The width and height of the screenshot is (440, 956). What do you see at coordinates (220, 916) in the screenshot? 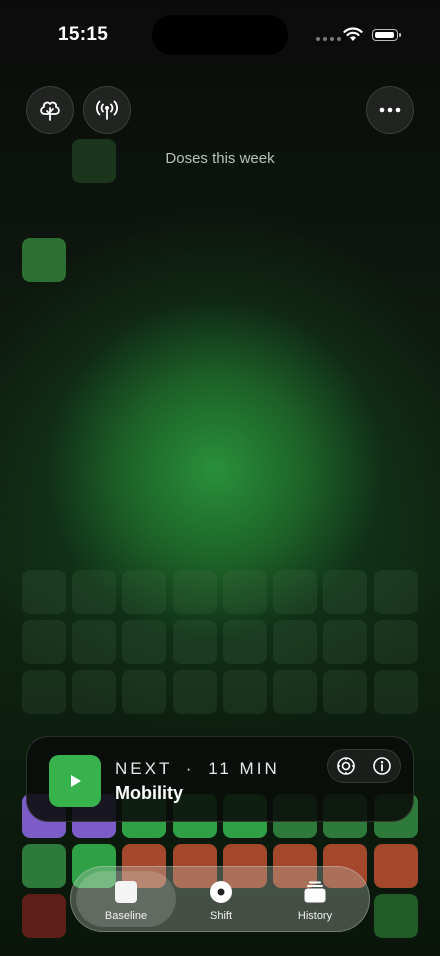
I see `tab-label: Shift` at bounding box center [220, 916].